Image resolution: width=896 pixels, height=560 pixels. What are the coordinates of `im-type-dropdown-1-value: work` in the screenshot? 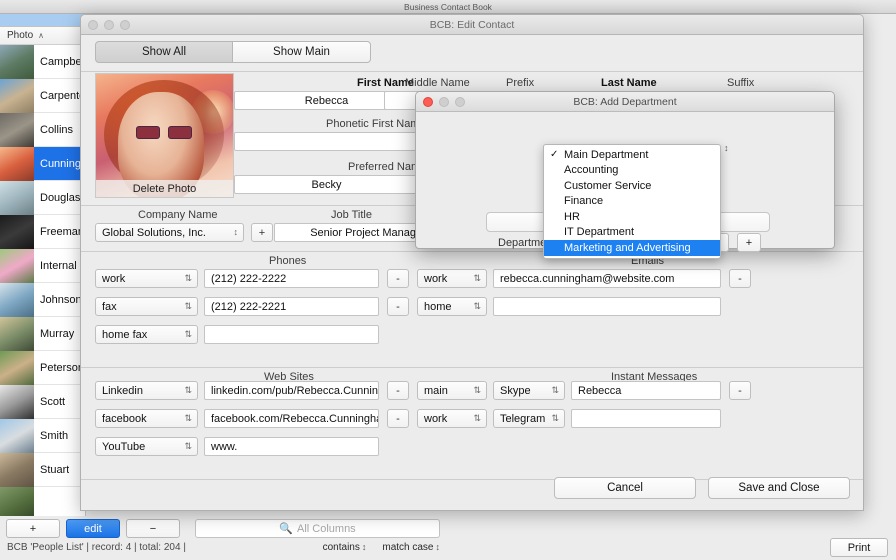 It's located at (436, 418).